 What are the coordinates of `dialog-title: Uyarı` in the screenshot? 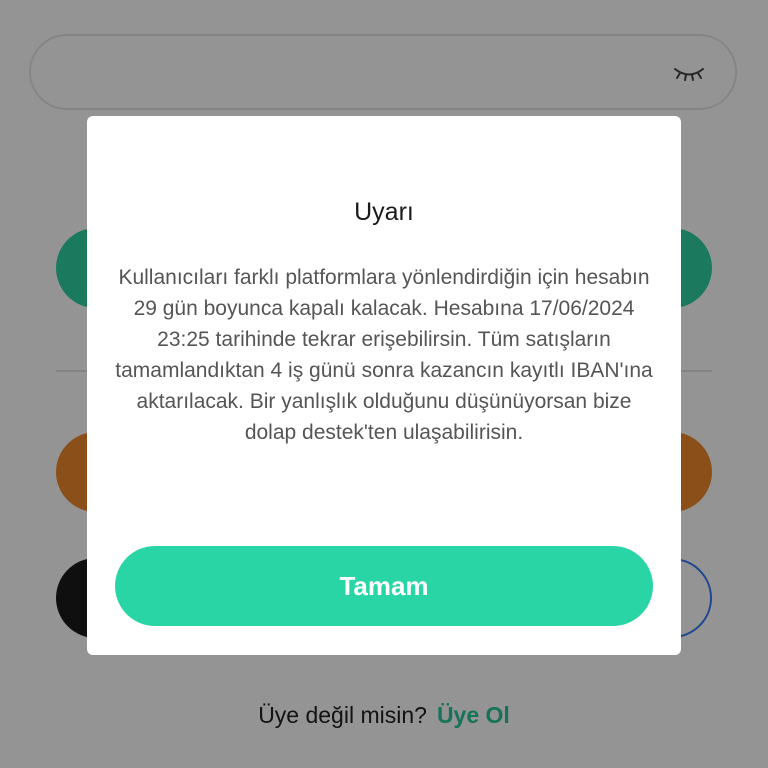 It's located at (384, 212).